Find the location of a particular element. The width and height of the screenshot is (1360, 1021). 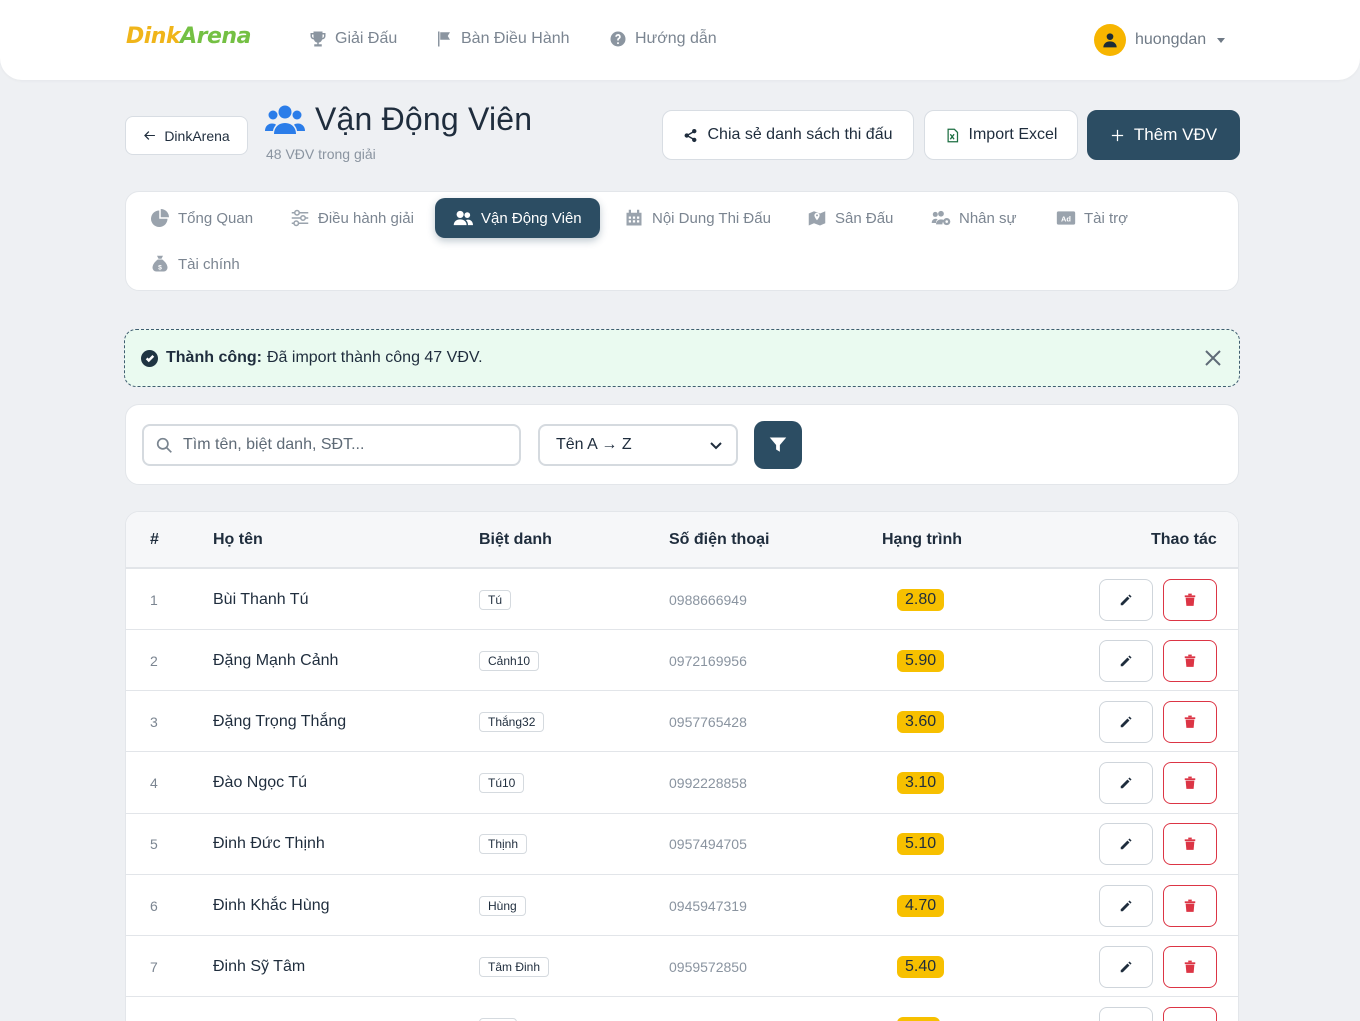

row-index: 1 is located at coordinates (154, 599).